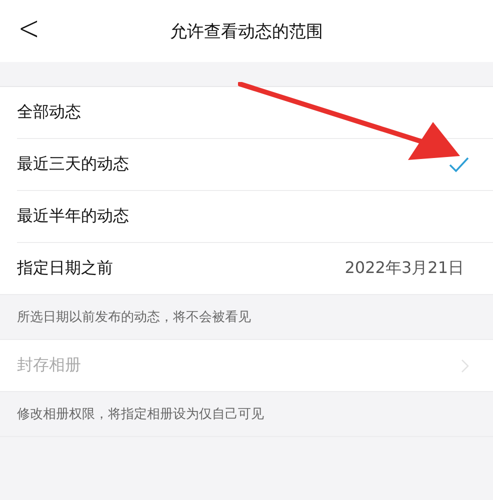  Describe the element at coordinates (246, 31) in the screenshot. I see `page-title: 允许查看动态的范围` at that location.